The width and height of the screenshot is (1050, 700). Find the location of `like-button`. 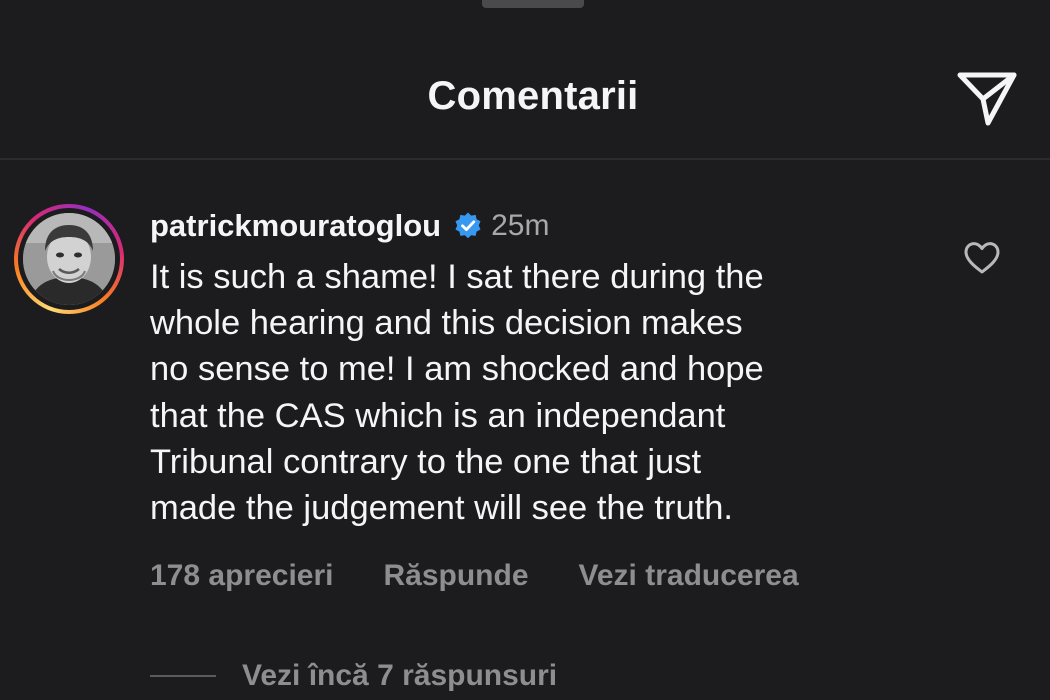

like-button is located at coordinates (982, 258).